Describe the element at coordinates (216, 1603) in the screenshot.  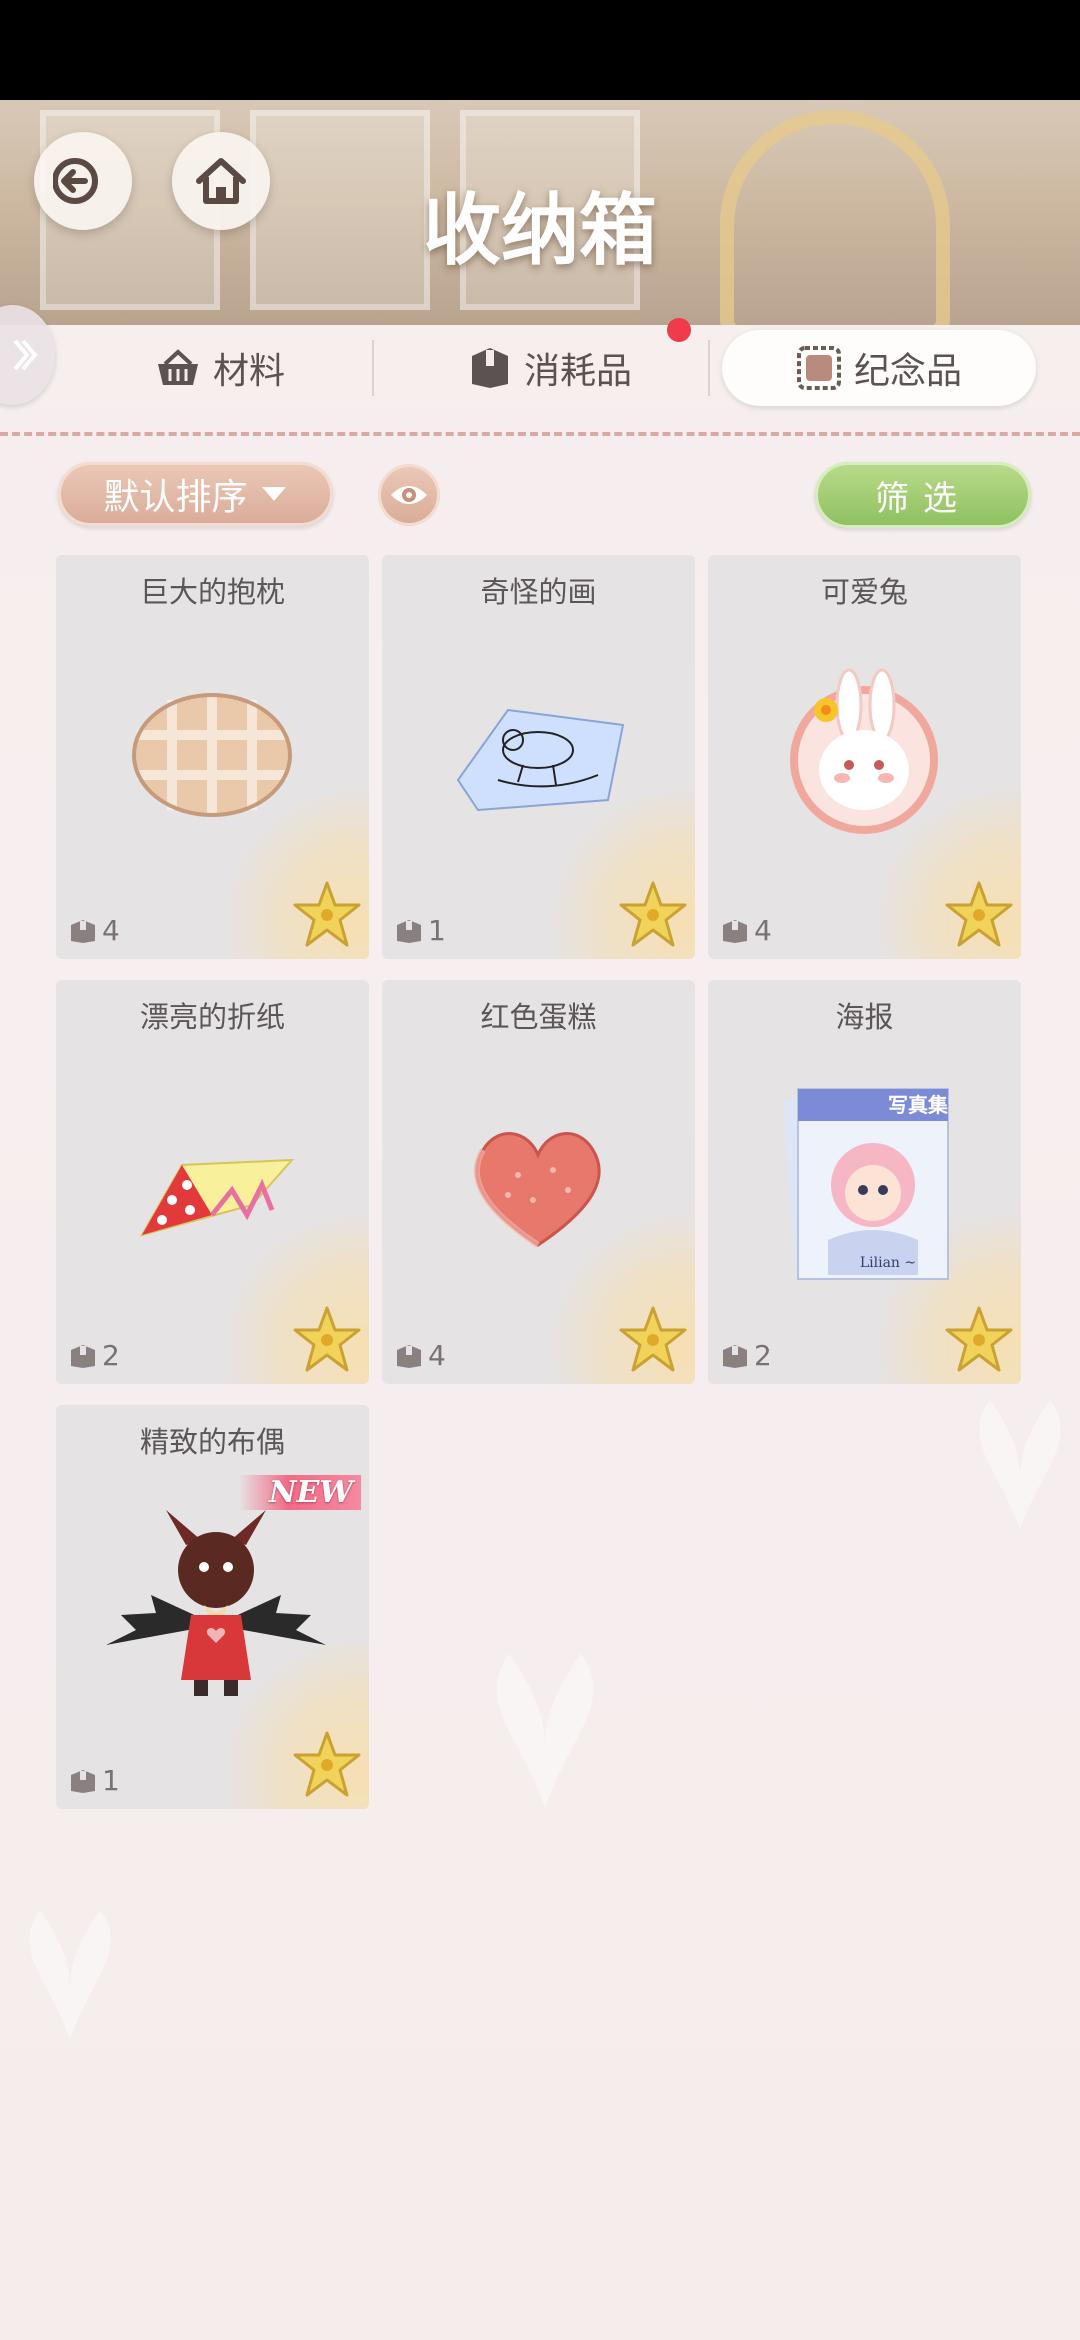
I see `bat-doll-image` at that location.